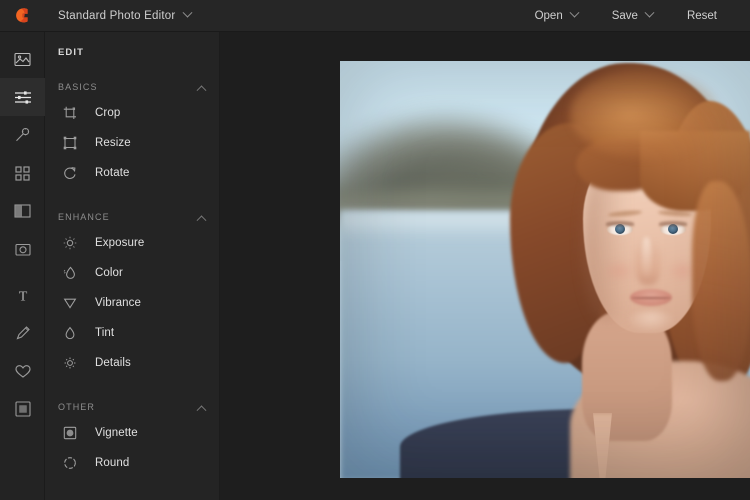 The image size is (750, 500). Describe the element at coordinates (132, 143) in the screenshot. I see `menu-item-resize: Resize` at that location.